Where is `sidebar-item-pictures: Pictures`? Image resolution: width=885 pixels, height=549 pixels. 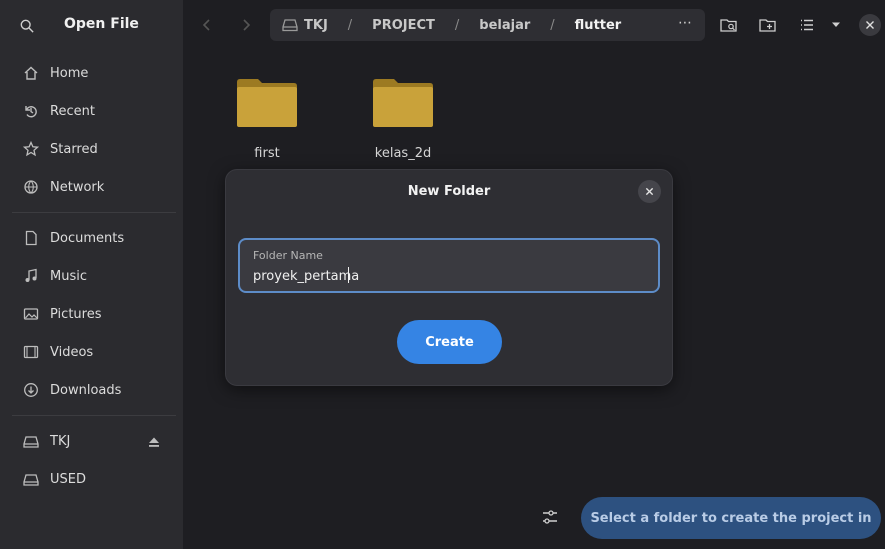
sidebar-item-pictures: Pictures is located at coordinates (94, 314).